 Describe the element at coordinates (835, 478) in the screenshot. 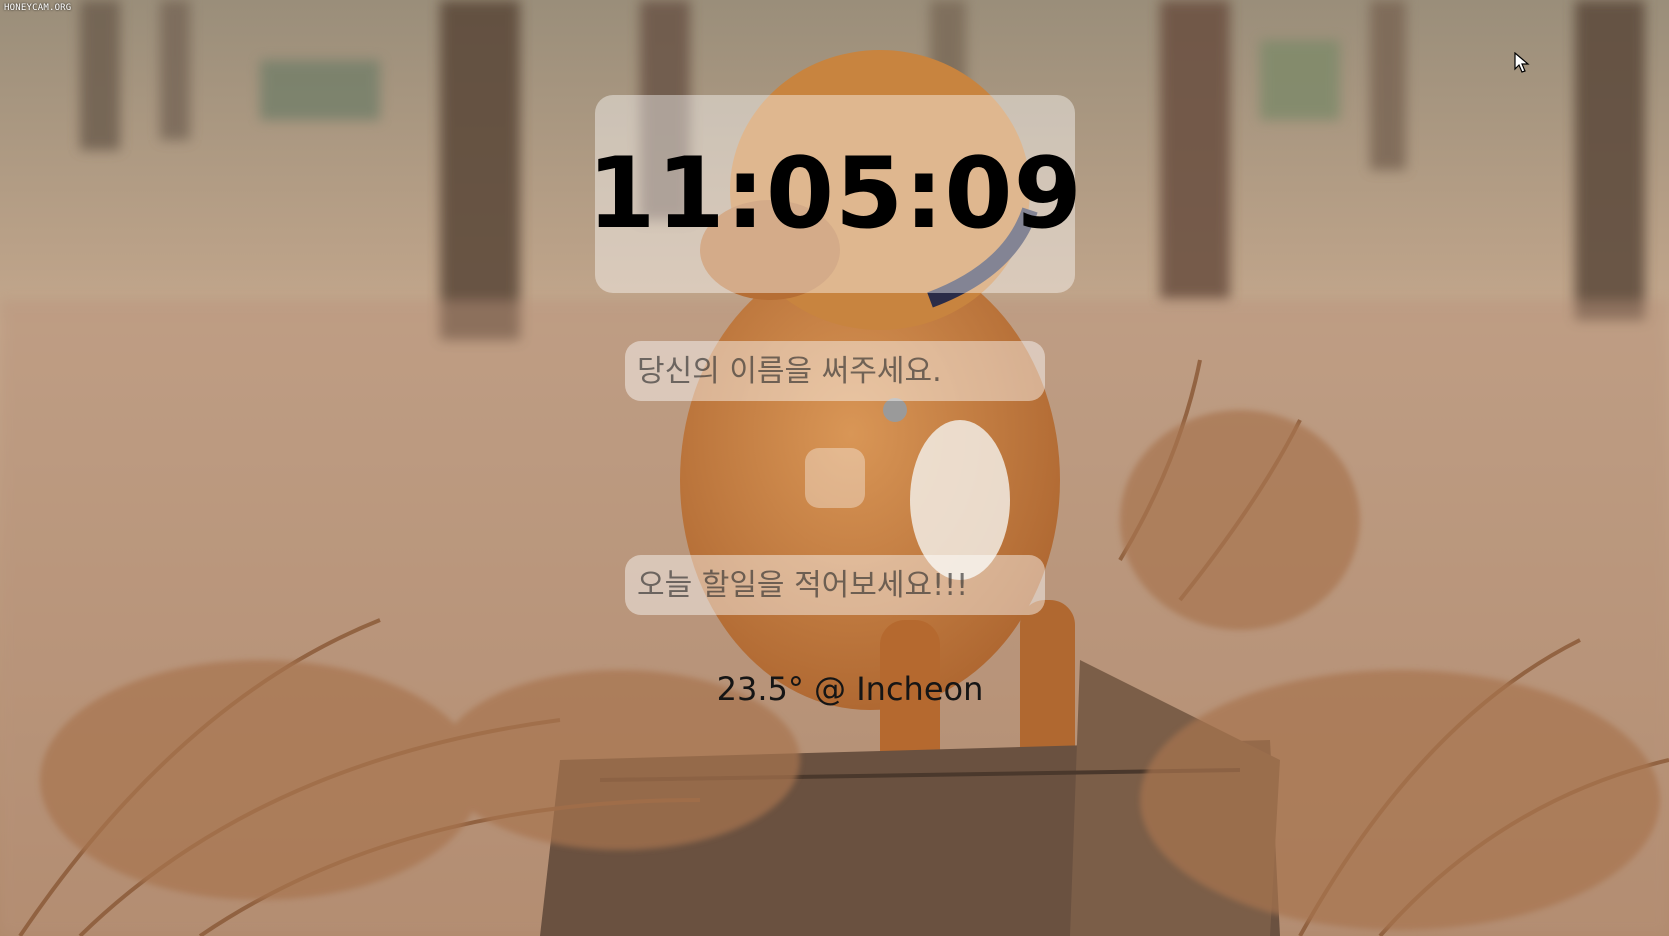

I see `greeting-placeholder` at that location.